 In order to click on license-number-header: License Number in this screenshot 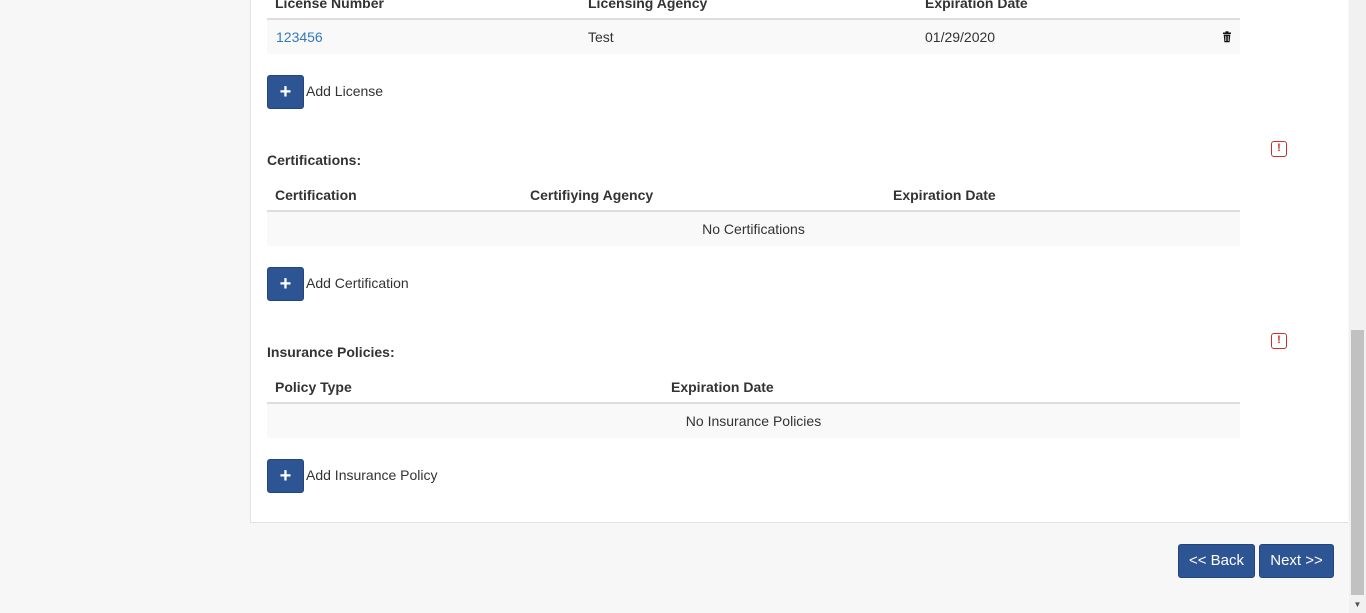, I will do `click(329, 5)`.